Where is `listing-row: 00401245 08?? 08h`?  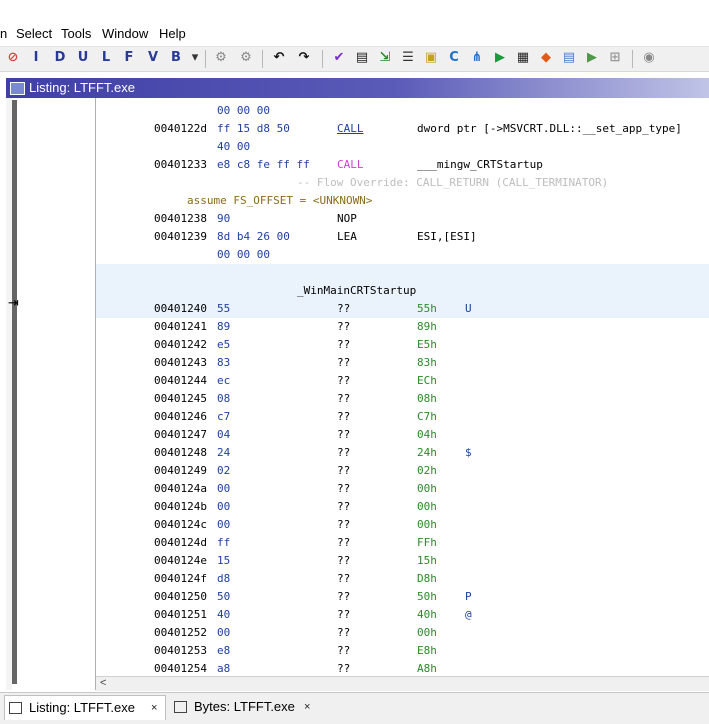
listing-row: 00401245 08?? 08h is located at coordinates (402, 399).